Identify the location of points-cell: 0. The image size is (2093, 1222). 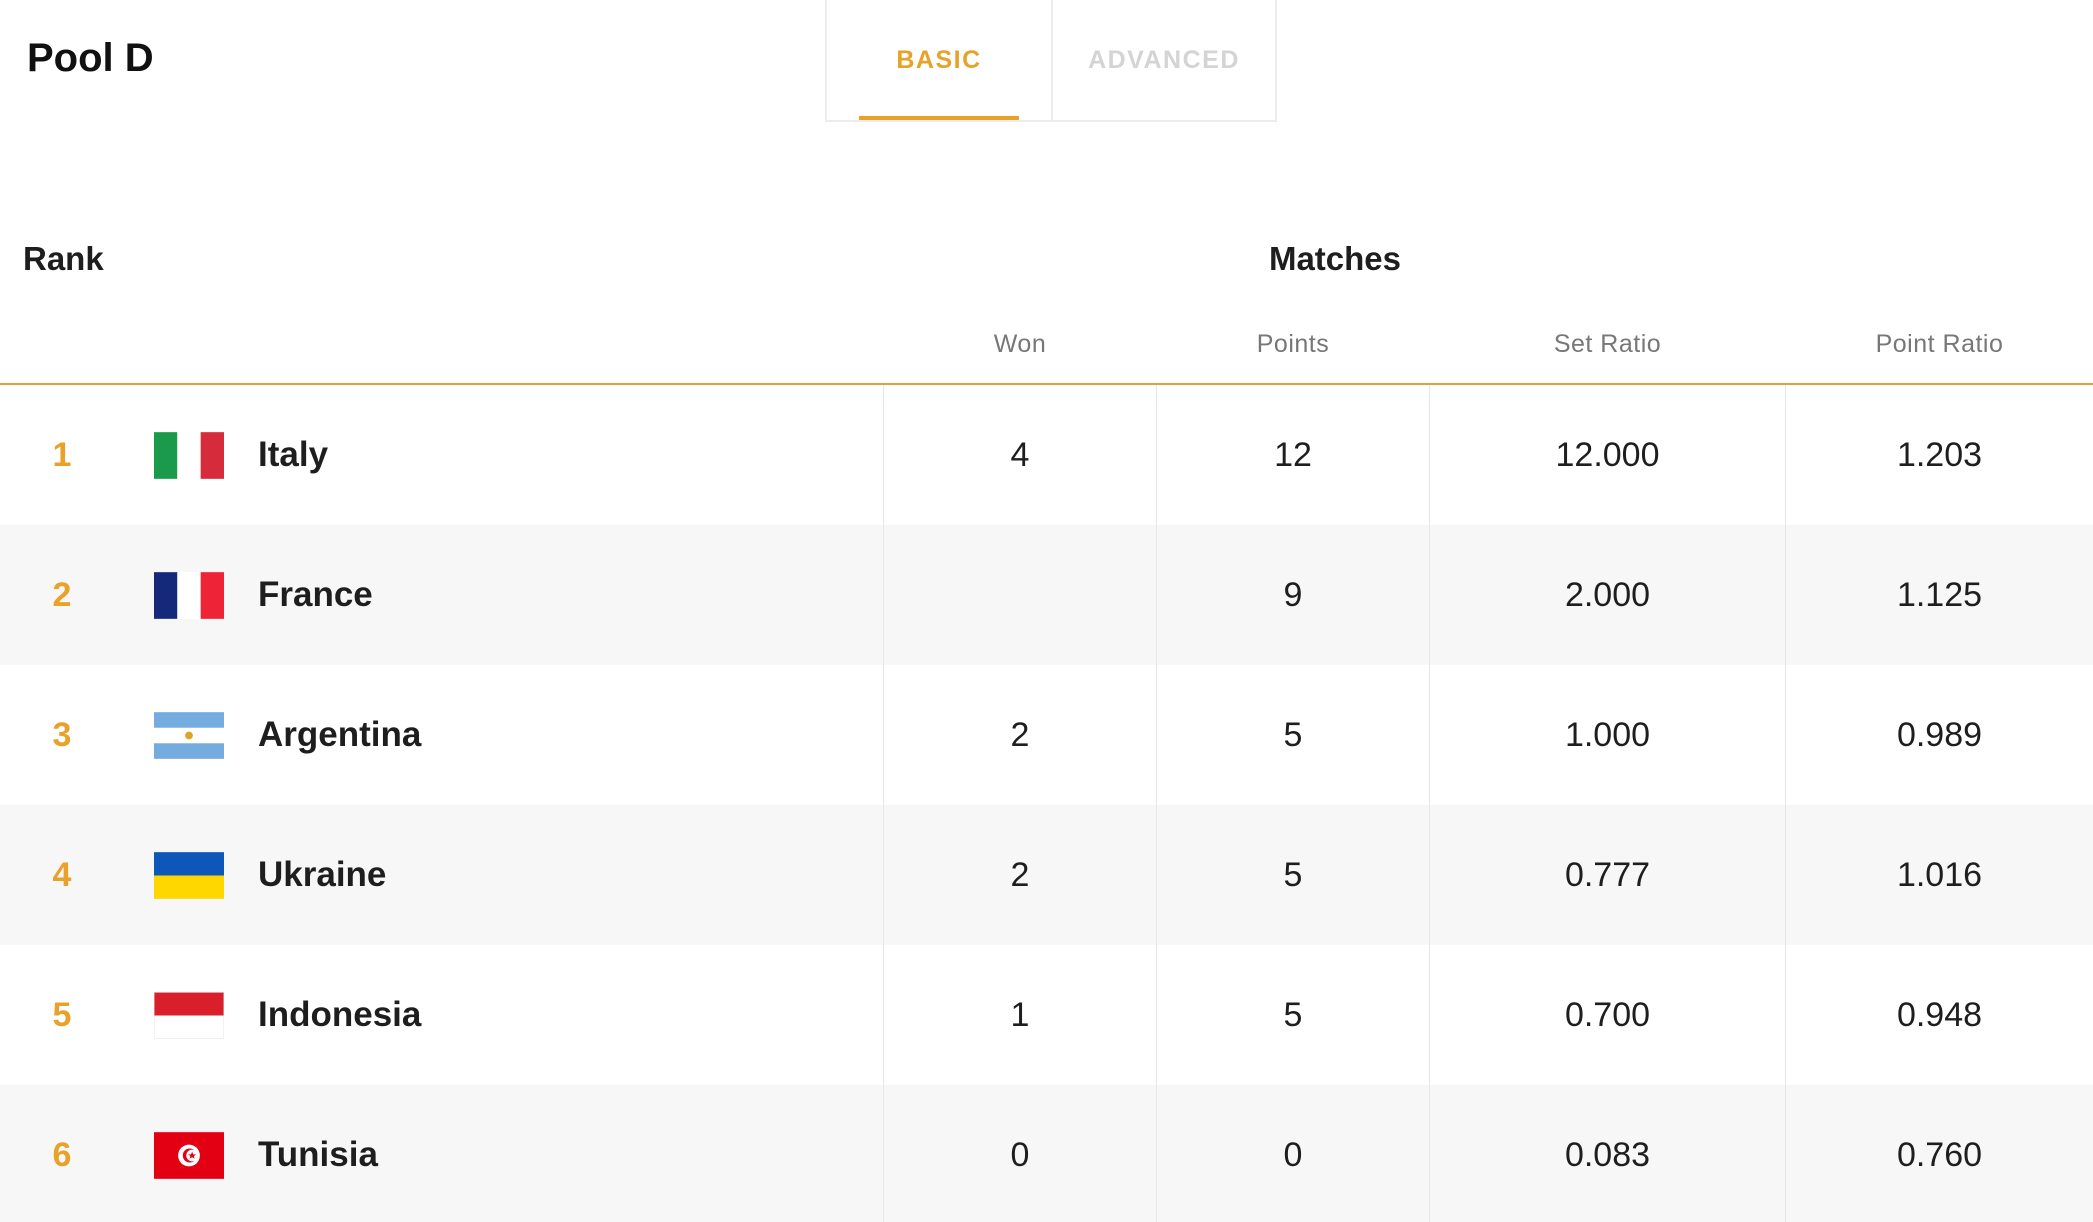
(1293, 1154).